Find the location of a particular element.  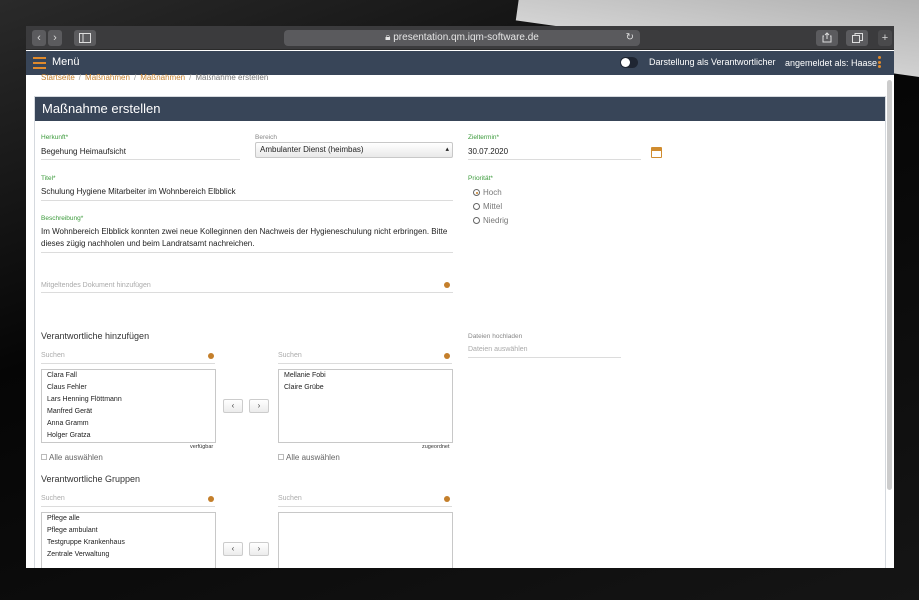

calendar-icon is located at coordinates (656, 152).